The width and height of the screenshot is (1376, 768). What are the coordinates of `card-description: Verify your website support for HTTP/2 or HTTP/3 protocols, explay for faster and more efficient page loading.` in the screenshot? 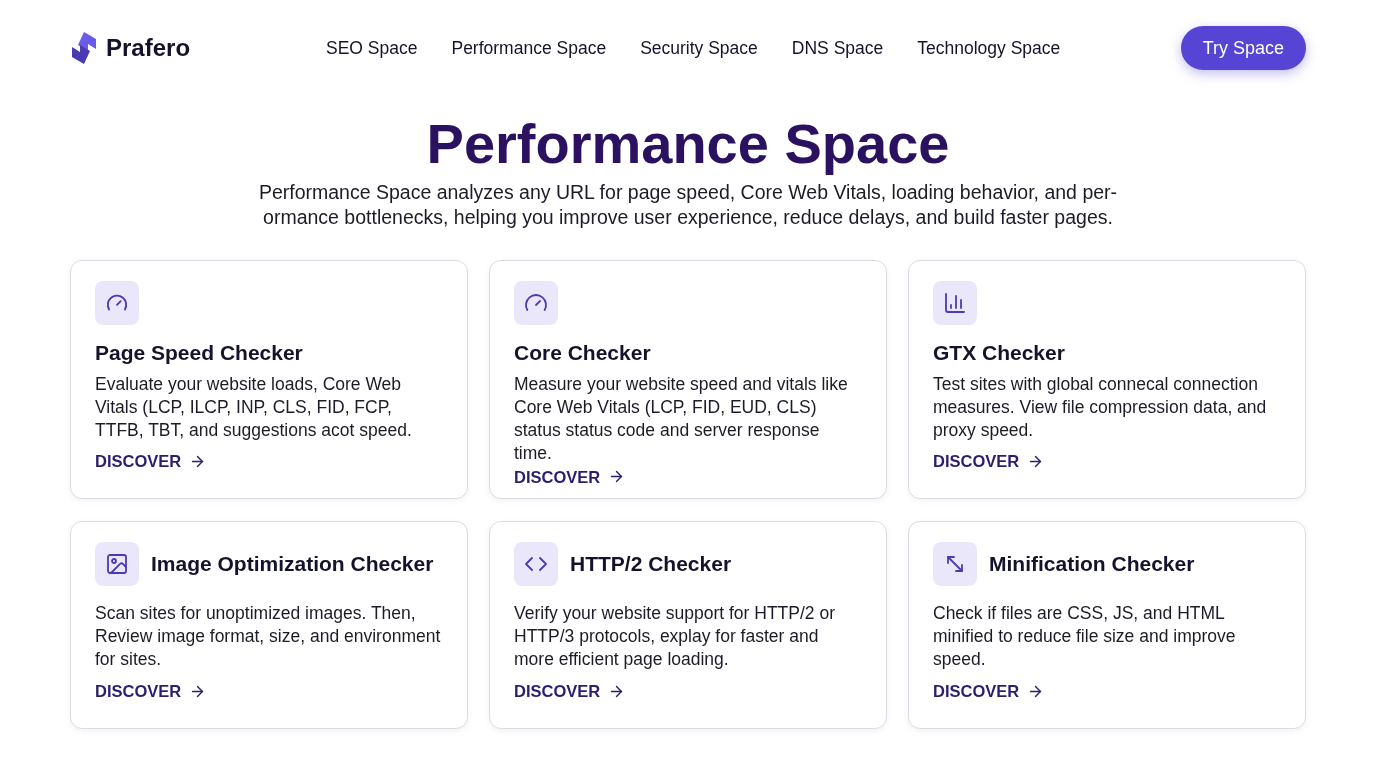 It's located at (675, 636).